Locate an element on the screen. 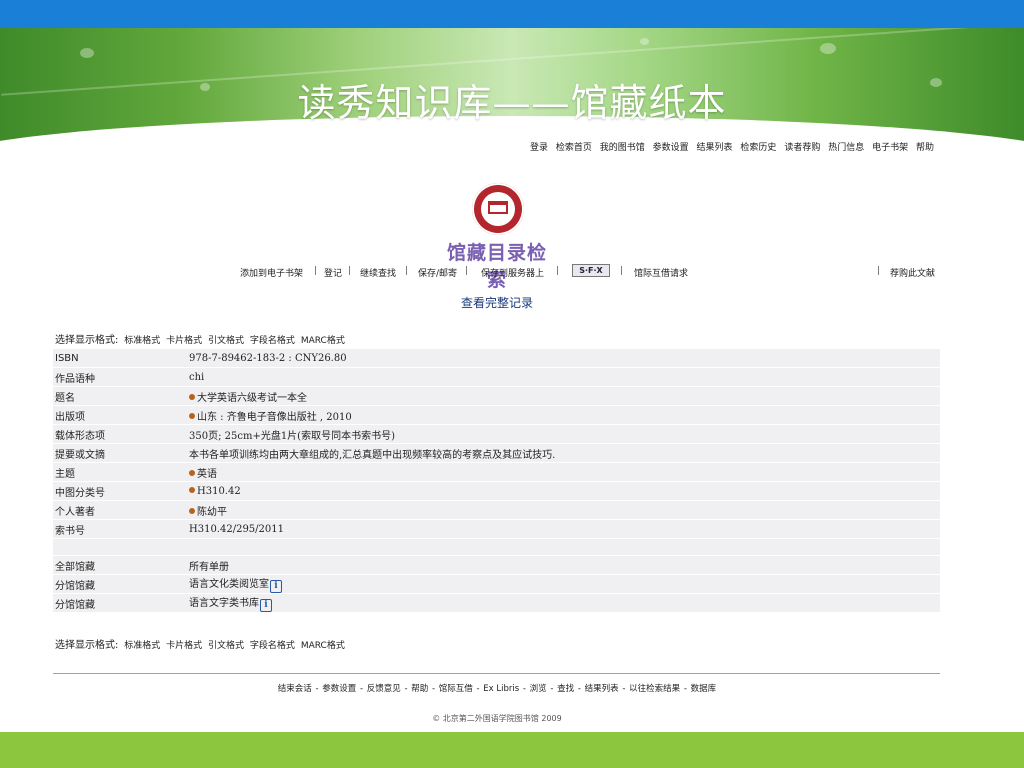  author-link: 陈幼平 is located at coordinates (212, 512).